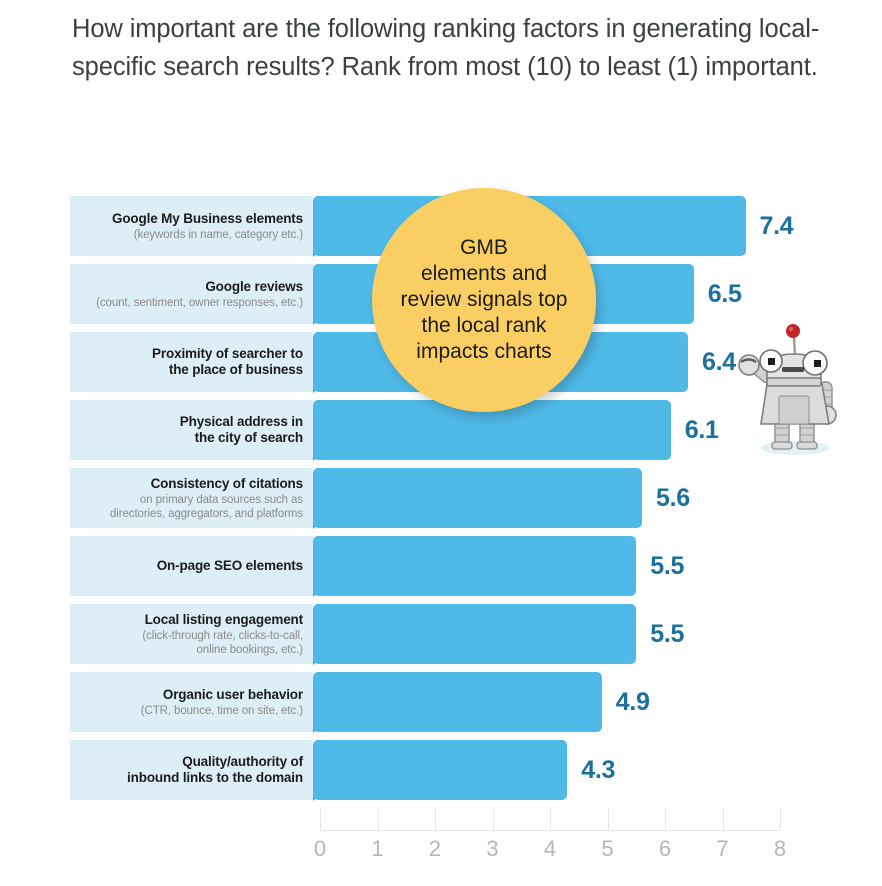 This screenshot has width=882, height=886. Describe the element at coordinates (719, 361) in the screenshot. I see `bar-value-label: 6.4` at that location.